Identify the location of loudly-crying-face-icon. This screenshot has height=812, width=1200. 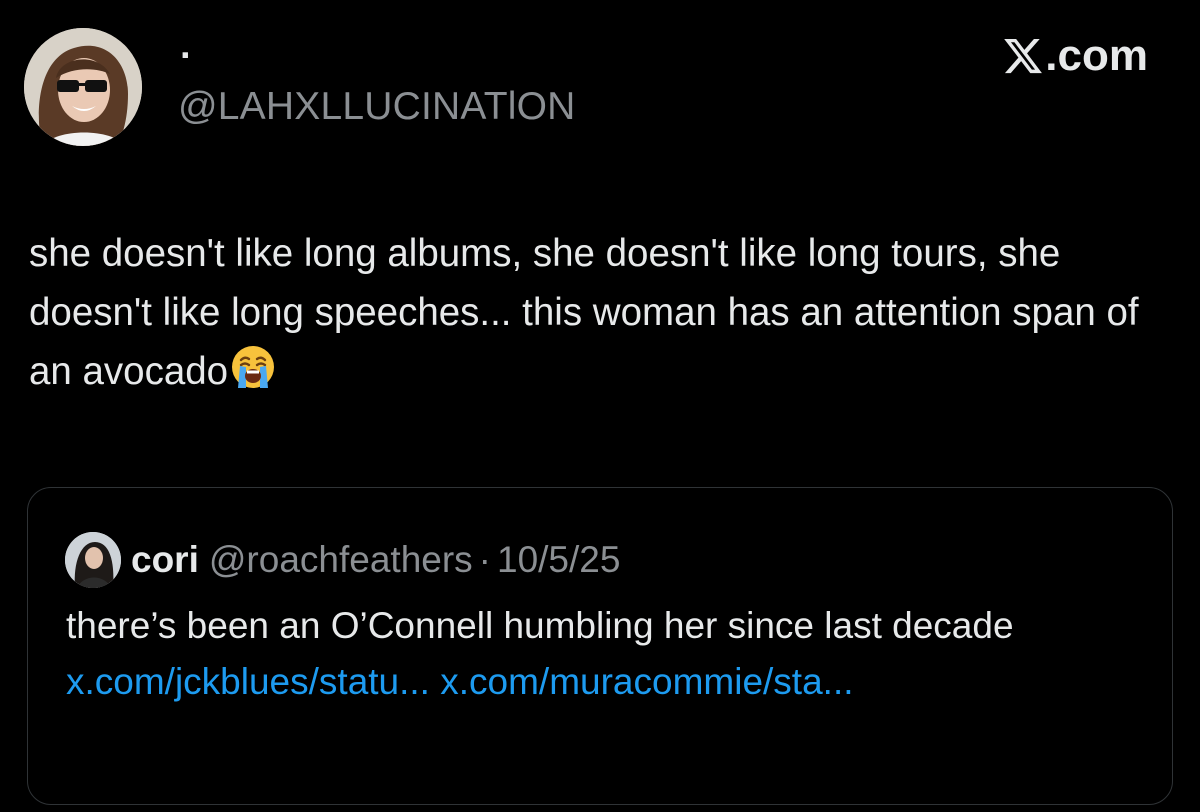
(253, 367).